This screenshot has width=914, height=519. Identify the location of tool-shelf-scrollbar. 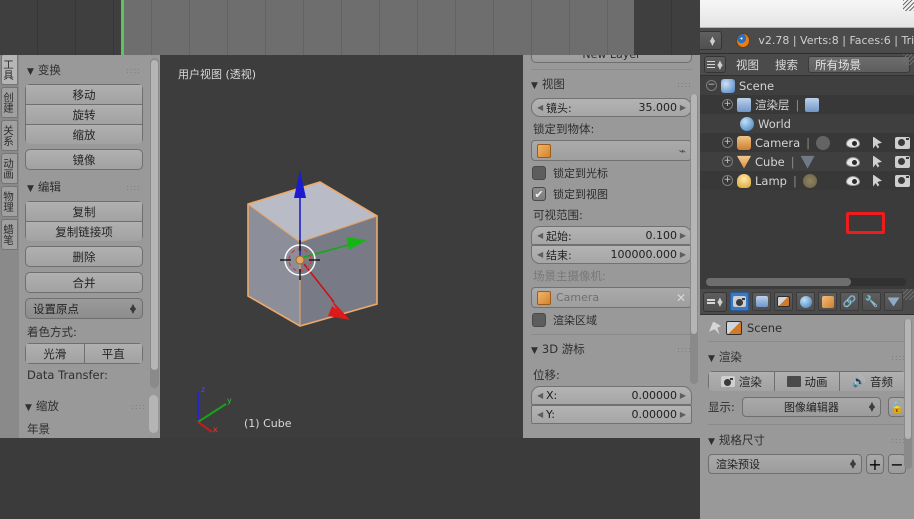
(154, 223).